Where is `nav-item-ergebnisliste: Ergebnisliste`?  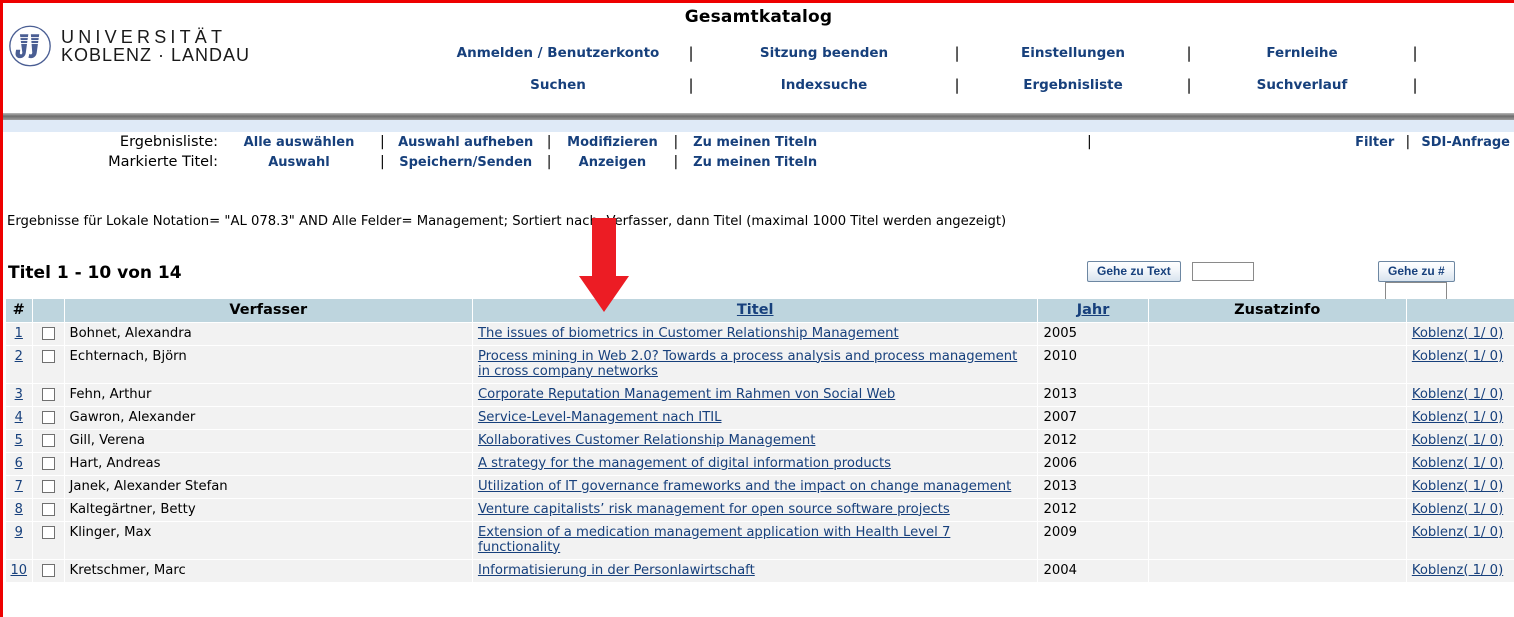 nav-item-ergebnisliste: Ergebnisliste is located at coordinates (1073, 85).